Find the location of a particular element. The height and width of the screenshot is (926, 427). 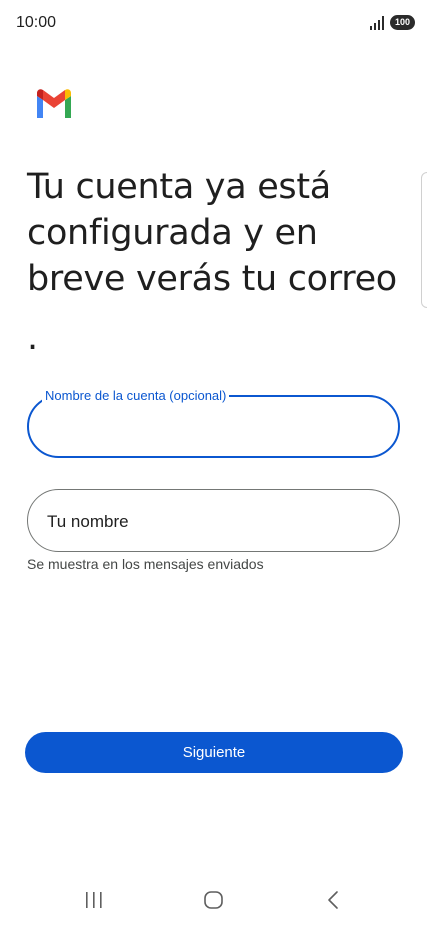

scroll-indicator is located at coordinates (424, 240).